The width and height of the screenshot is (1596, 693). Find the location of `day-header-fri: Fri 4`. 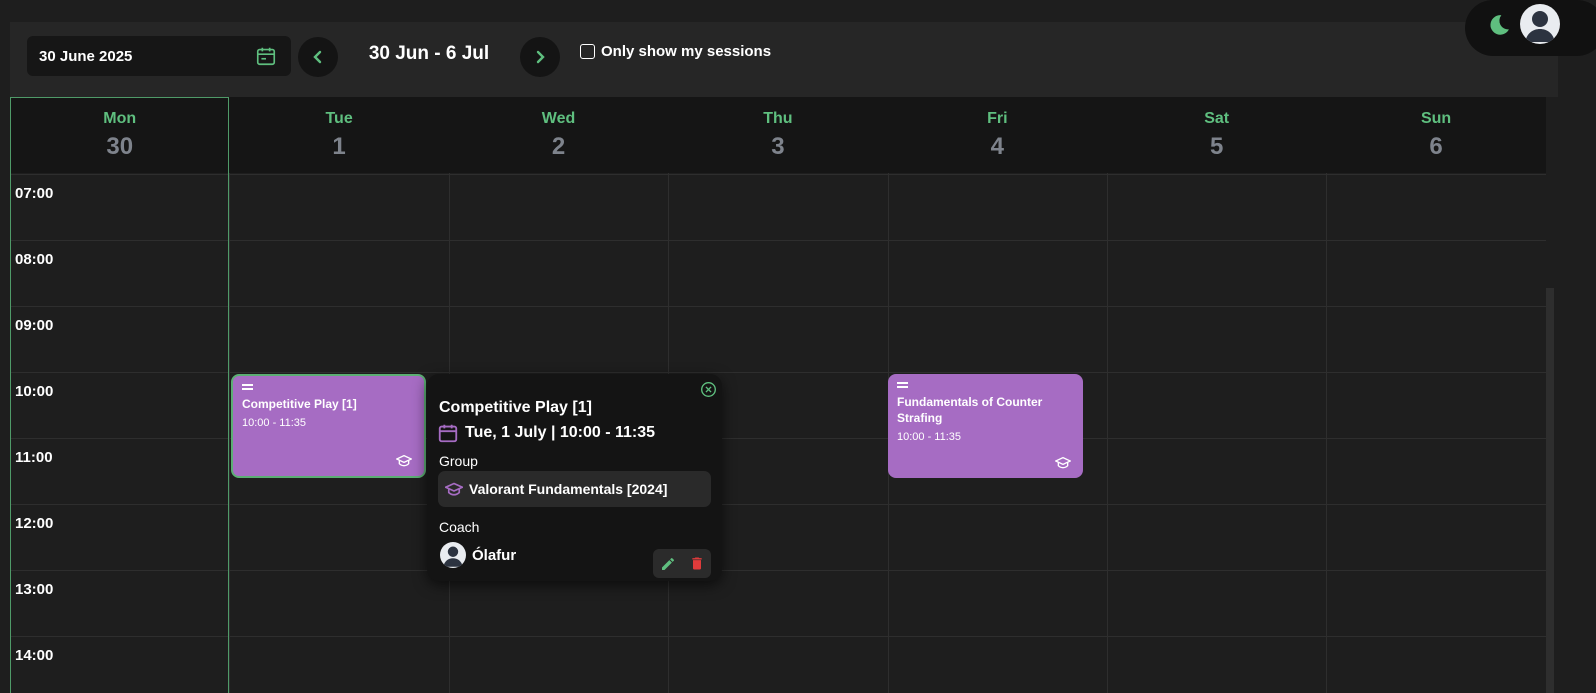

day-header-fri: Fri 4 is located at coordinates (997, 135).